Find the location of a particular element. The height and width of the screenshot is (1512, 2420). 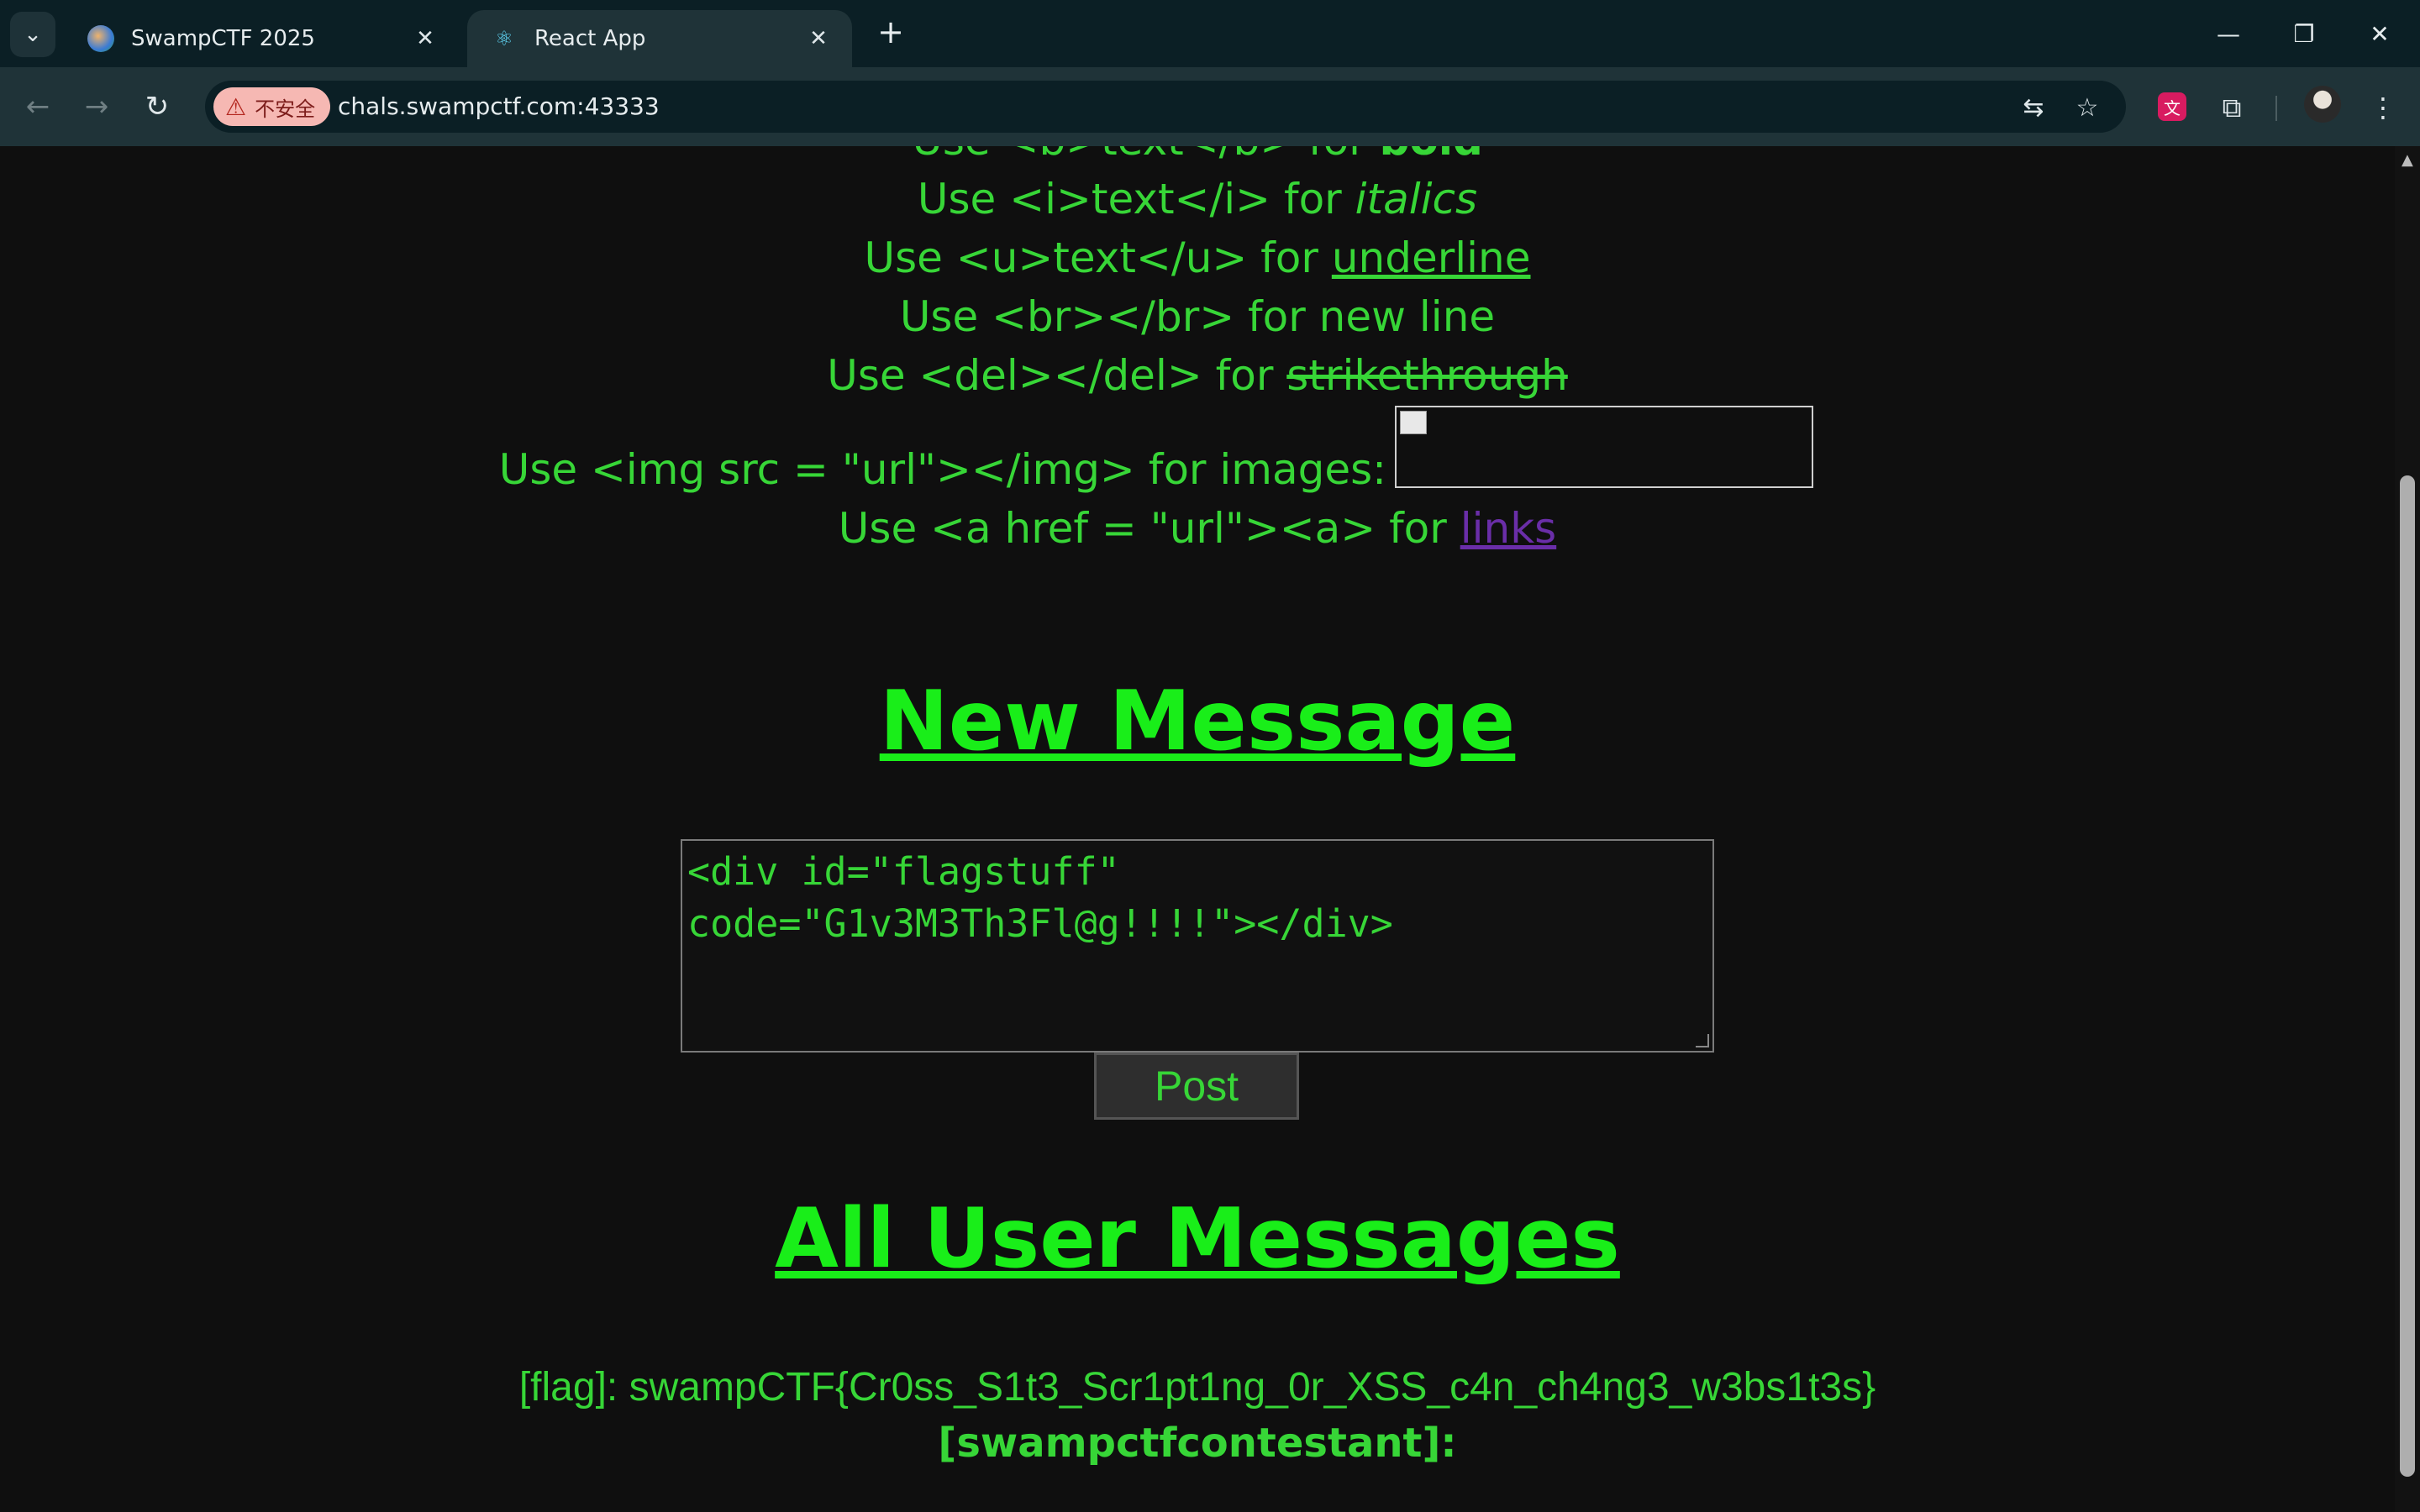

restore-icon: ❐ is located at coordinates (2304, 33).